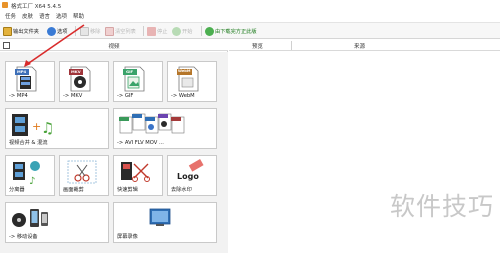 The height and width of the screenshot is (253, 500). I want to click on tile-label: 快速剪辑, so click(127, 190).